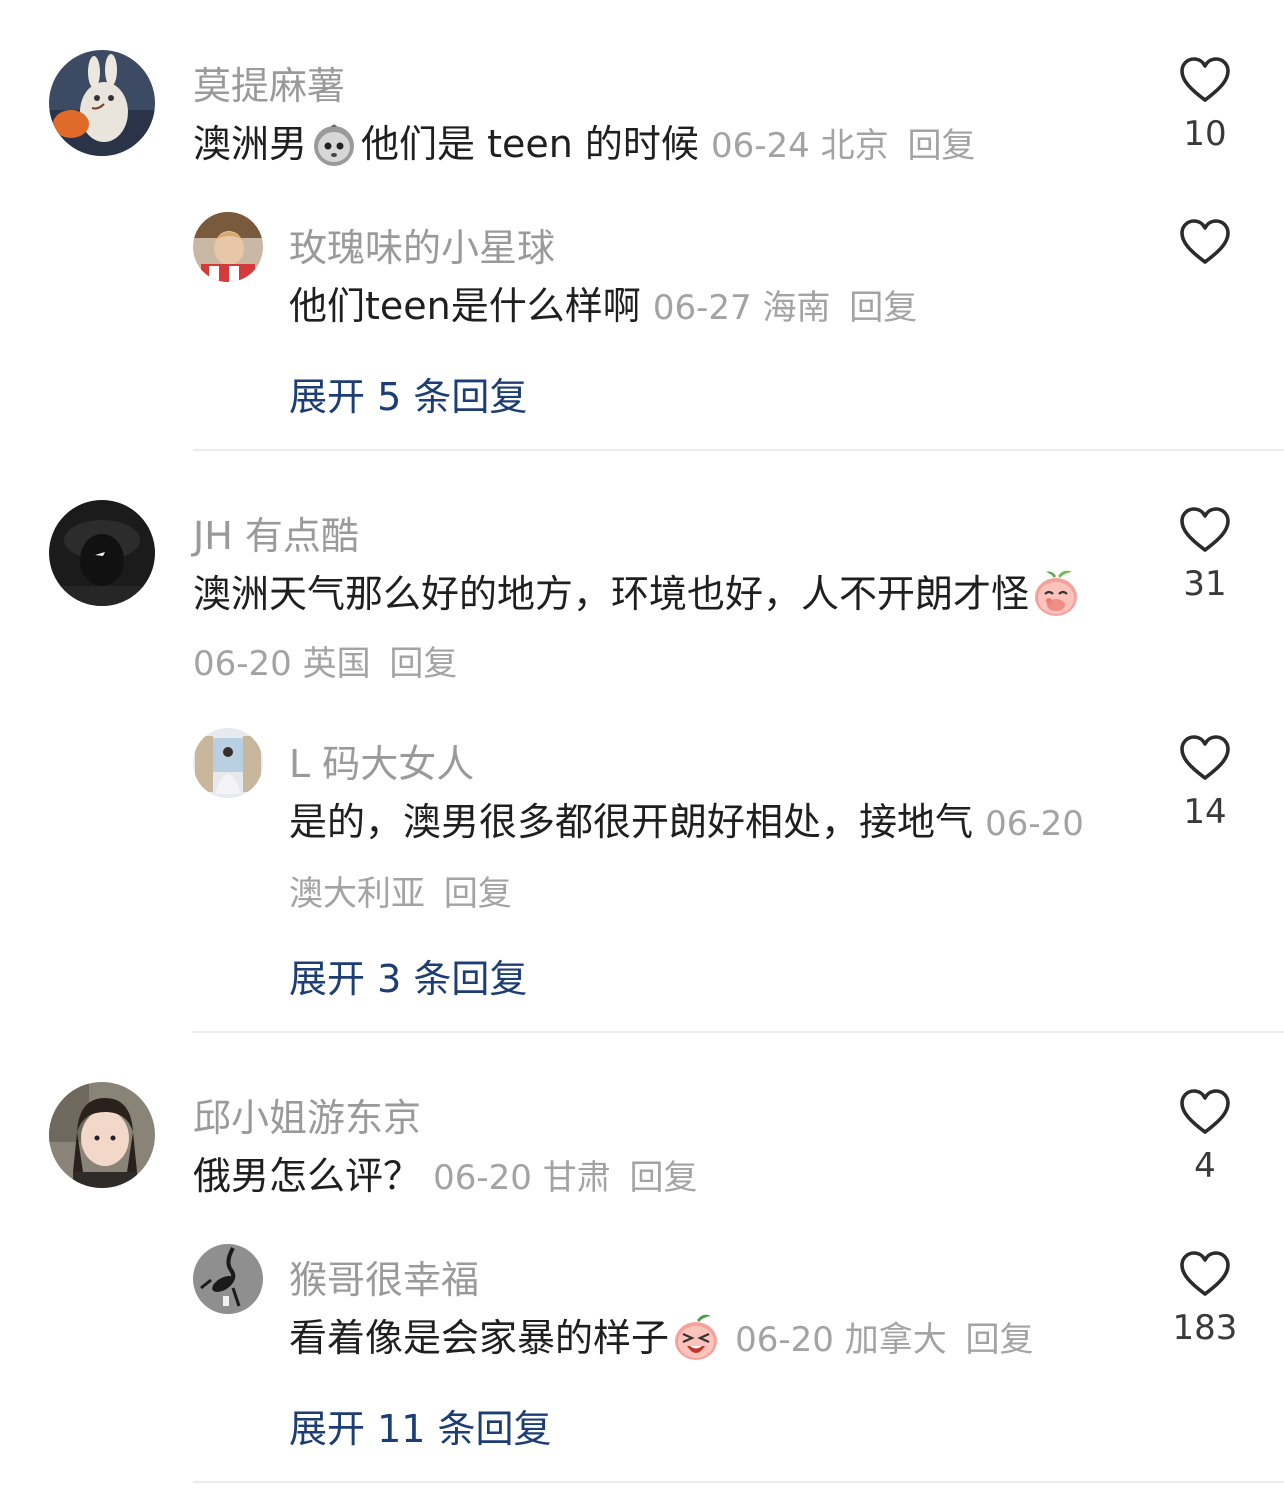 The image size is (1284, 1509). Describe the element at coordinates (420, 1425) in the screenshot. I see `expand-replies-button: 展开 11 条回复` at that location.